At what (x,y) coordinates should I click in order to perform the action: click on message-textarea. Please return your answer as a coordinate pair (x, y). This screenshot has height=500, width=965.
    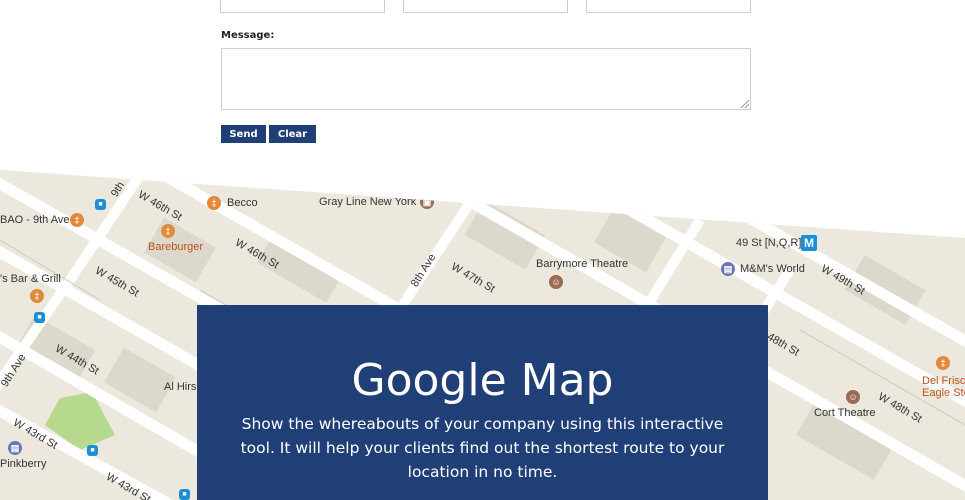
    Looking at the image, I should click on (486, 79).